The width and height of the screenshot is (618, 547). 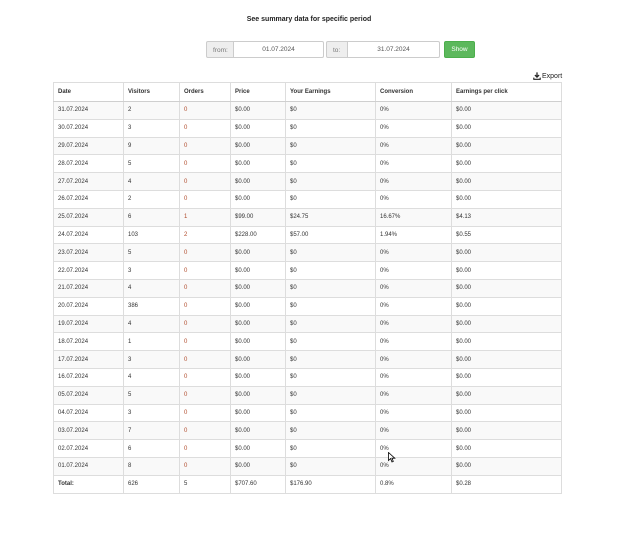 What do you see at coordinates (330, 484) in the screenshot?
I see `total-earnings: $176.90` at bounding box center [330, 484].